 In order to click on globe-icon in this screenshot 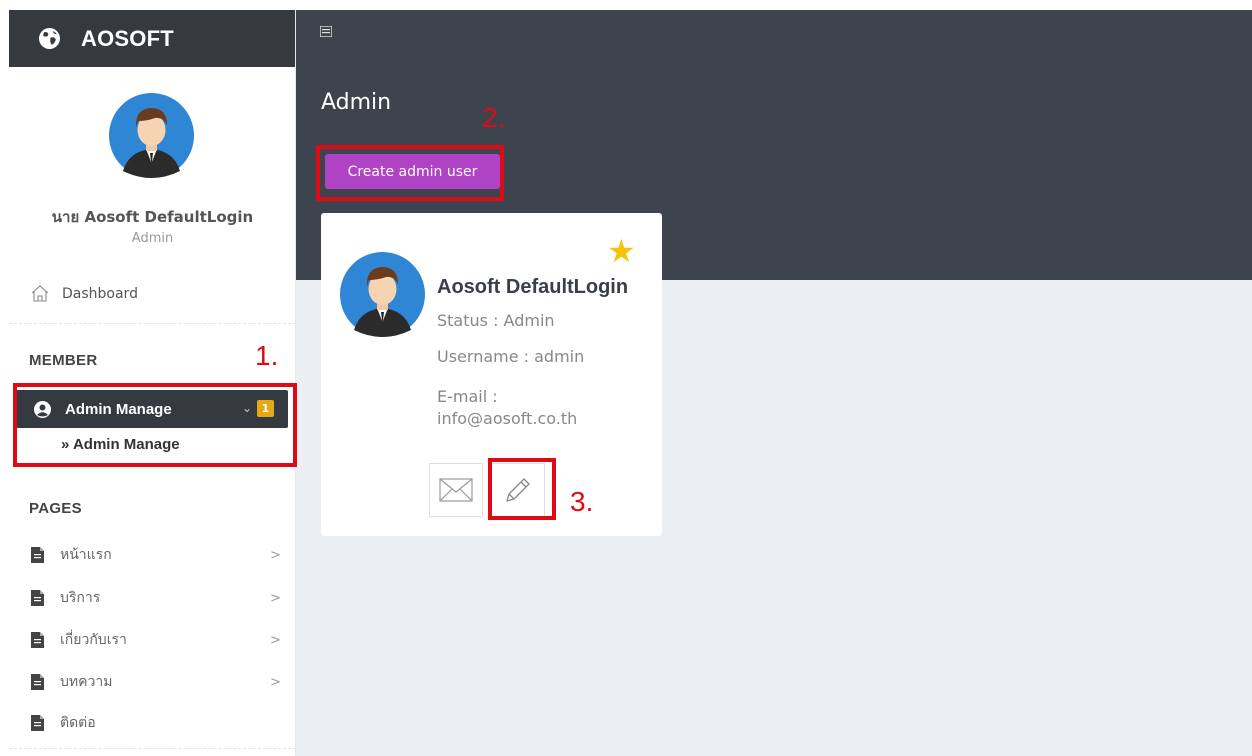, I will do `click(49, 38)`.